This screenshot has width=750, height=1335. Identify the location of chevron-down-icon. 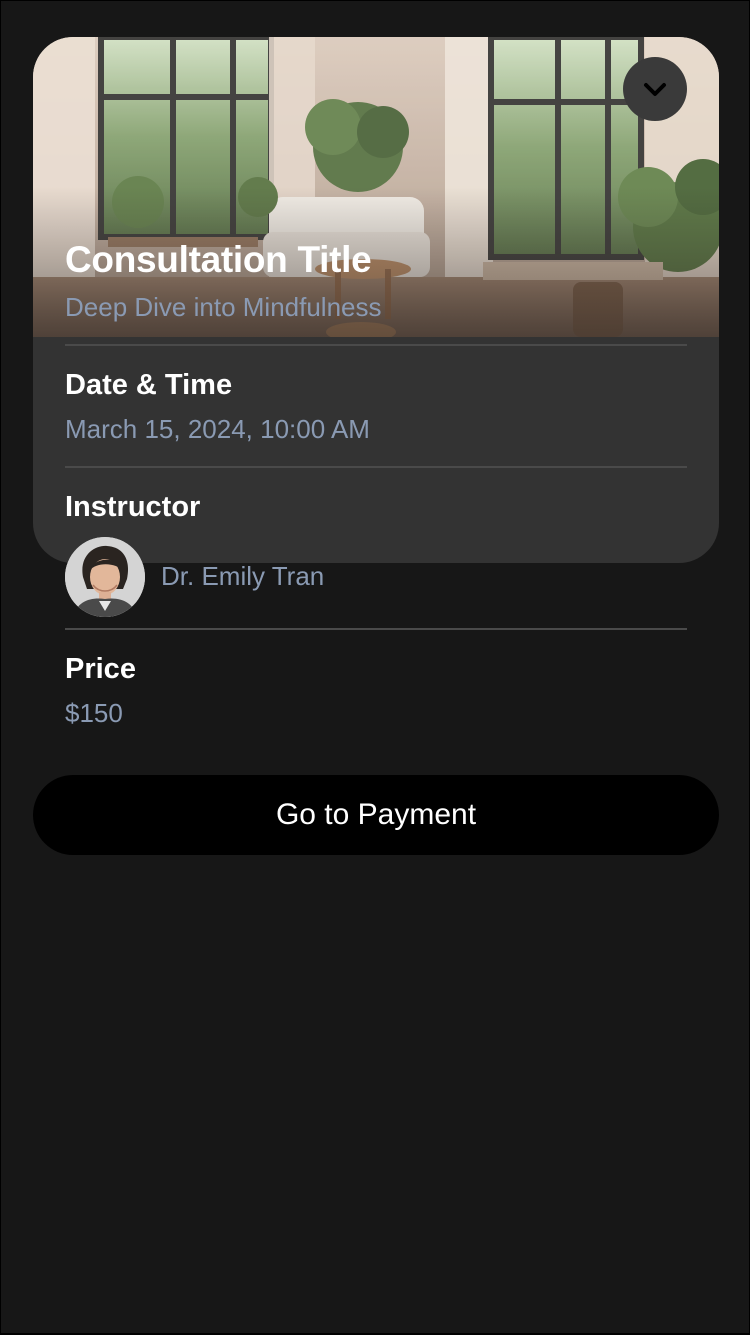
(655, 89).